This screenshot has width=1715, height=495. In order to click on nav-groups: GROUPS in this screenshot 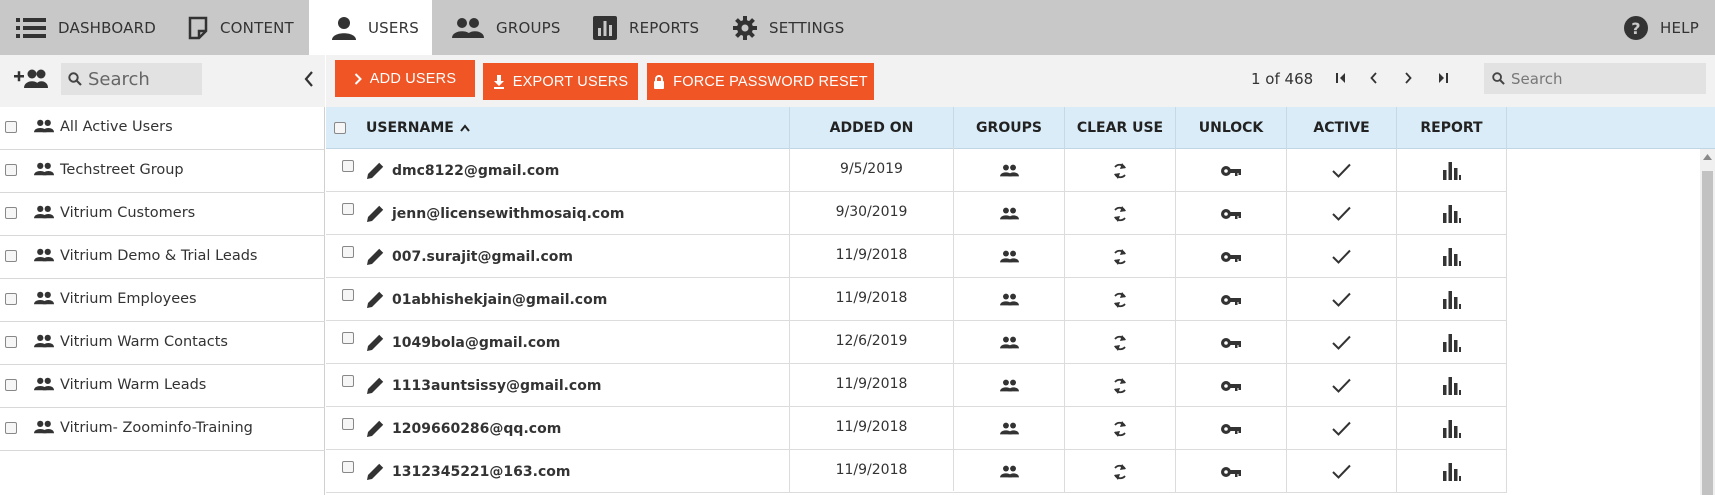, I will do `click(506, 27)`.